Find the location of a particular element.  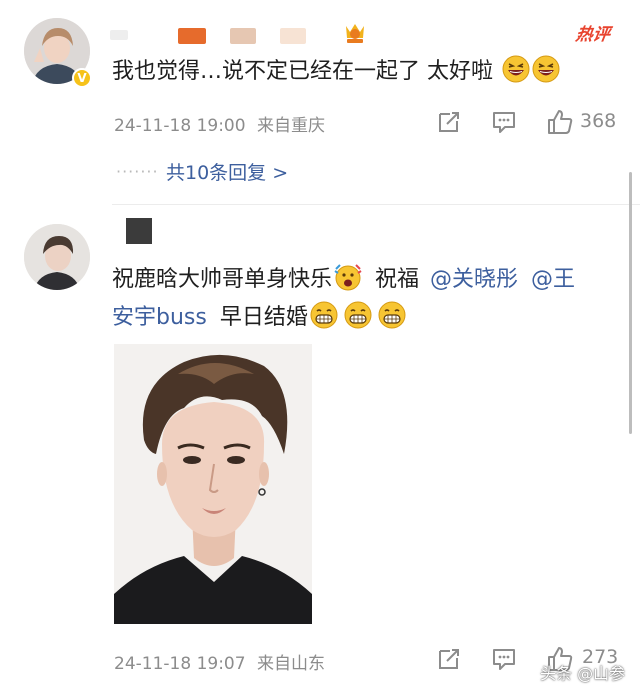

mention-link: 安宇buss is located at coordinates (159, 317).